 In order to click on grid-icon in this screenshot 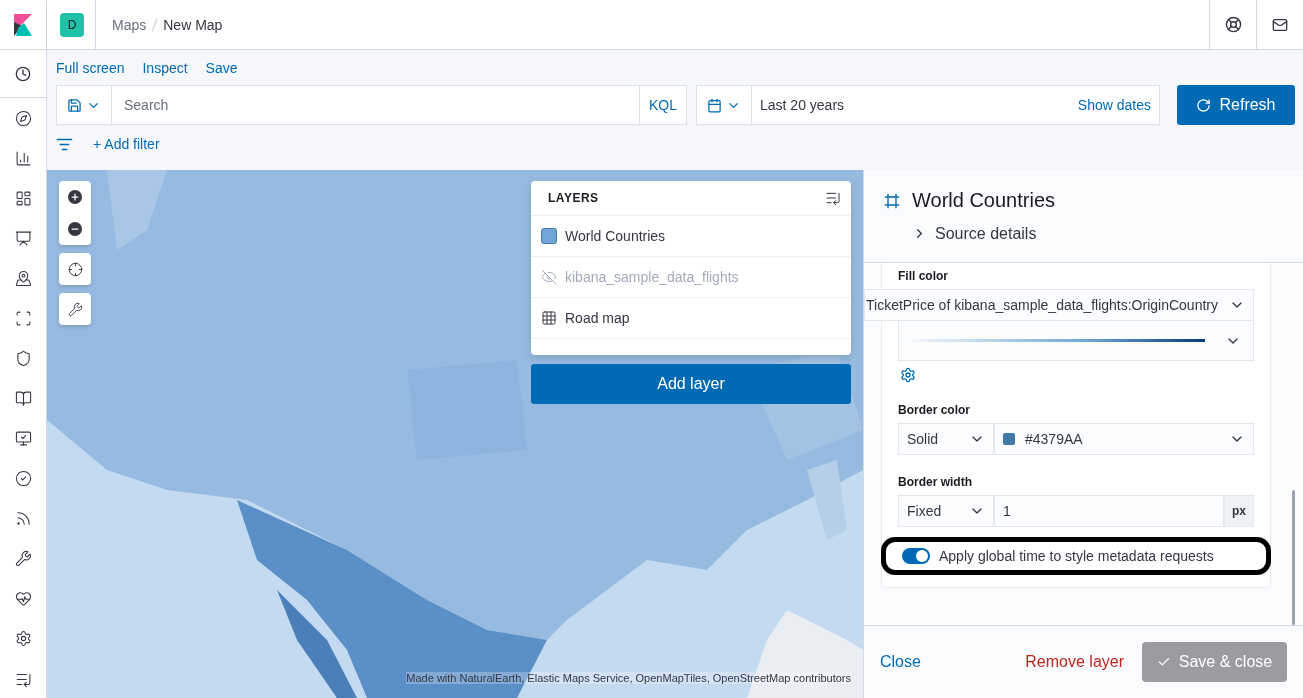, I will do `click(549, 318)`.